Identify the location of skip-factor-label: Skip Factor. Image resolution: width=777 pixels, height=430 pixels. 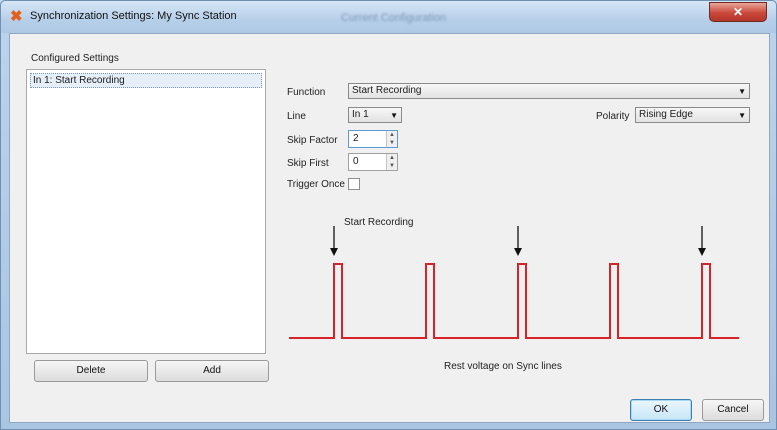
(312, 140).